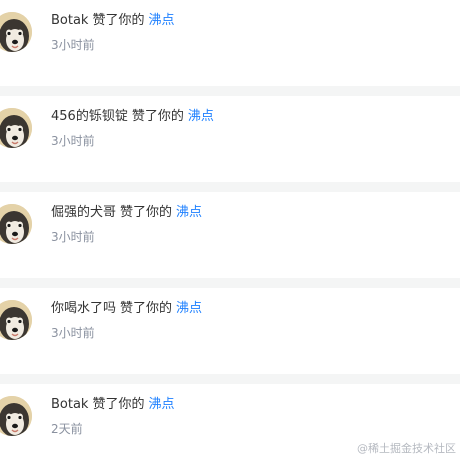 The height and width of the screenshot is (460, 460). What do you see at coordinates (89, 116) in the screenshot?
I see `user-name: 456的铄钡锭` at bounding box center [89, 116].